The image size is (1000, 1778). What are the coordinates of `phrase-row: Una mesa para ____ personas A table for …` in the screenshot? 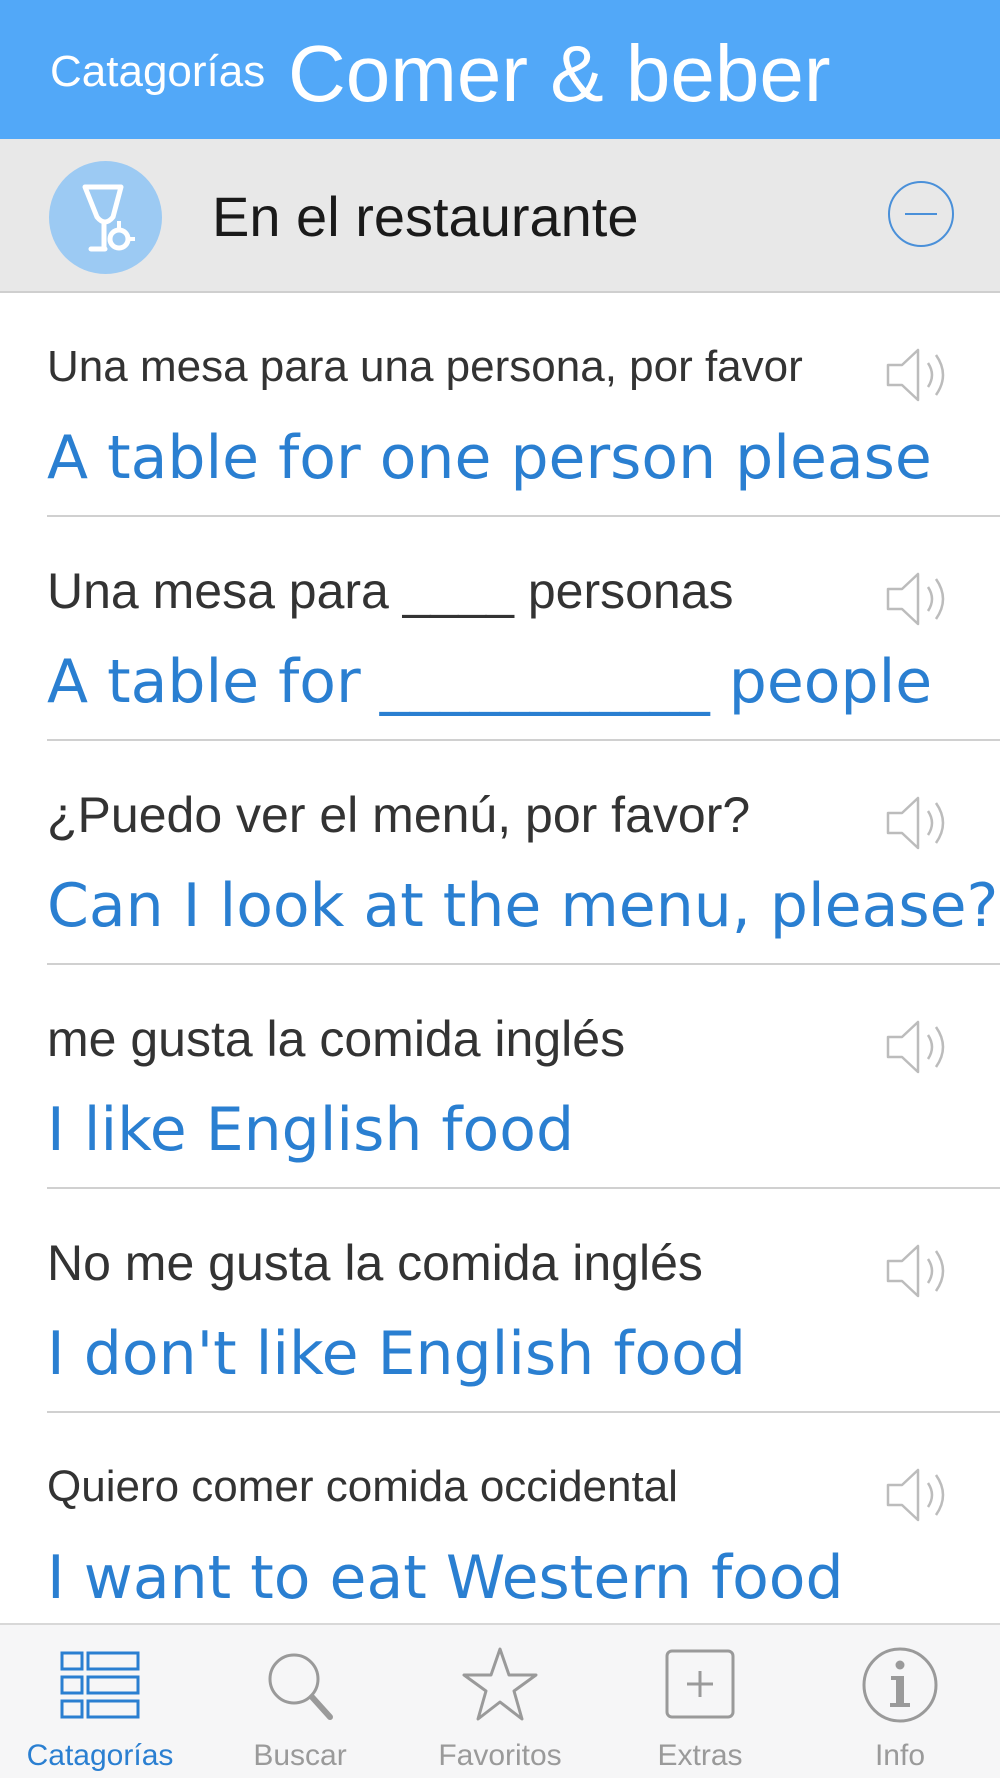 It's located at (523, 629).